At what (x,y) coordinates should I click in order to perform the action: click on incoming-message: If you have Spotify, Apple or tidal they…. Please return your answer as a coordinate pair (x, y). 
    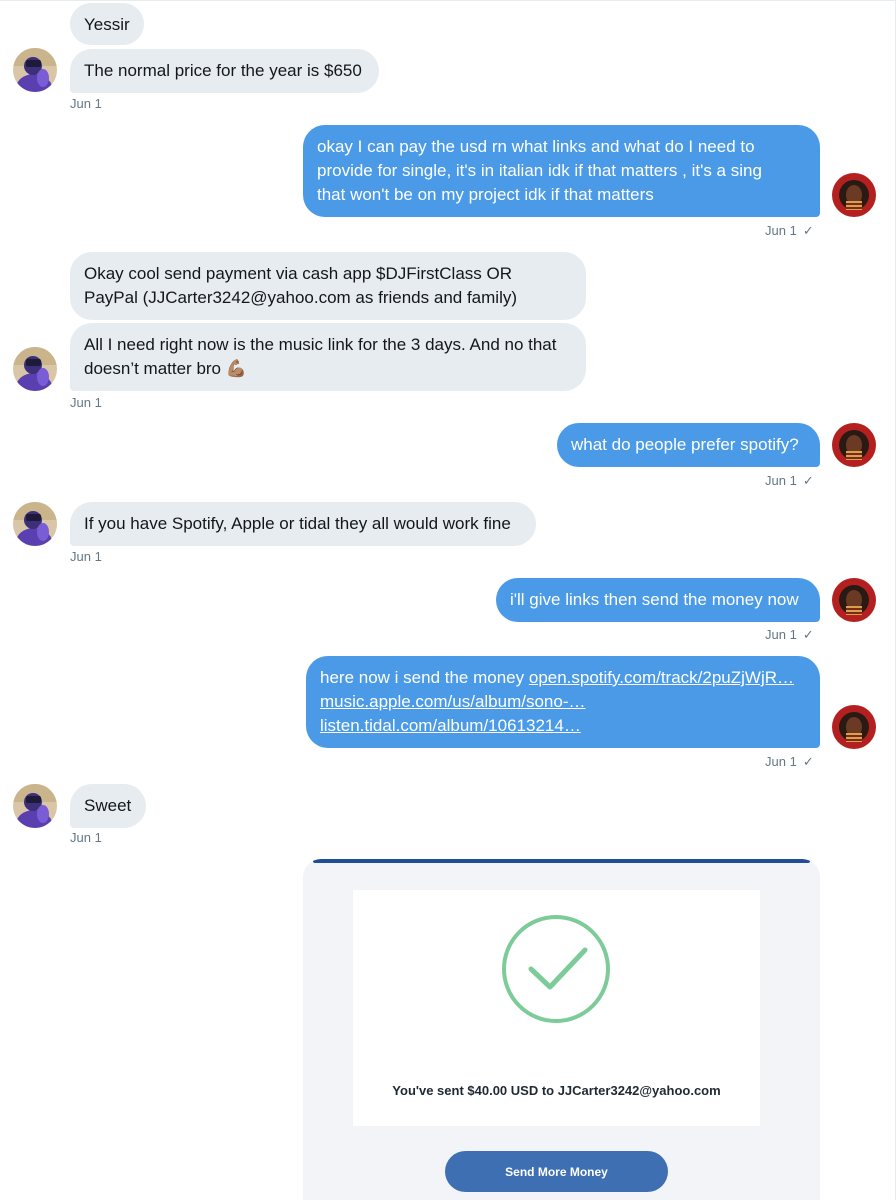
    Looking at the image, I should click on (303, 524).